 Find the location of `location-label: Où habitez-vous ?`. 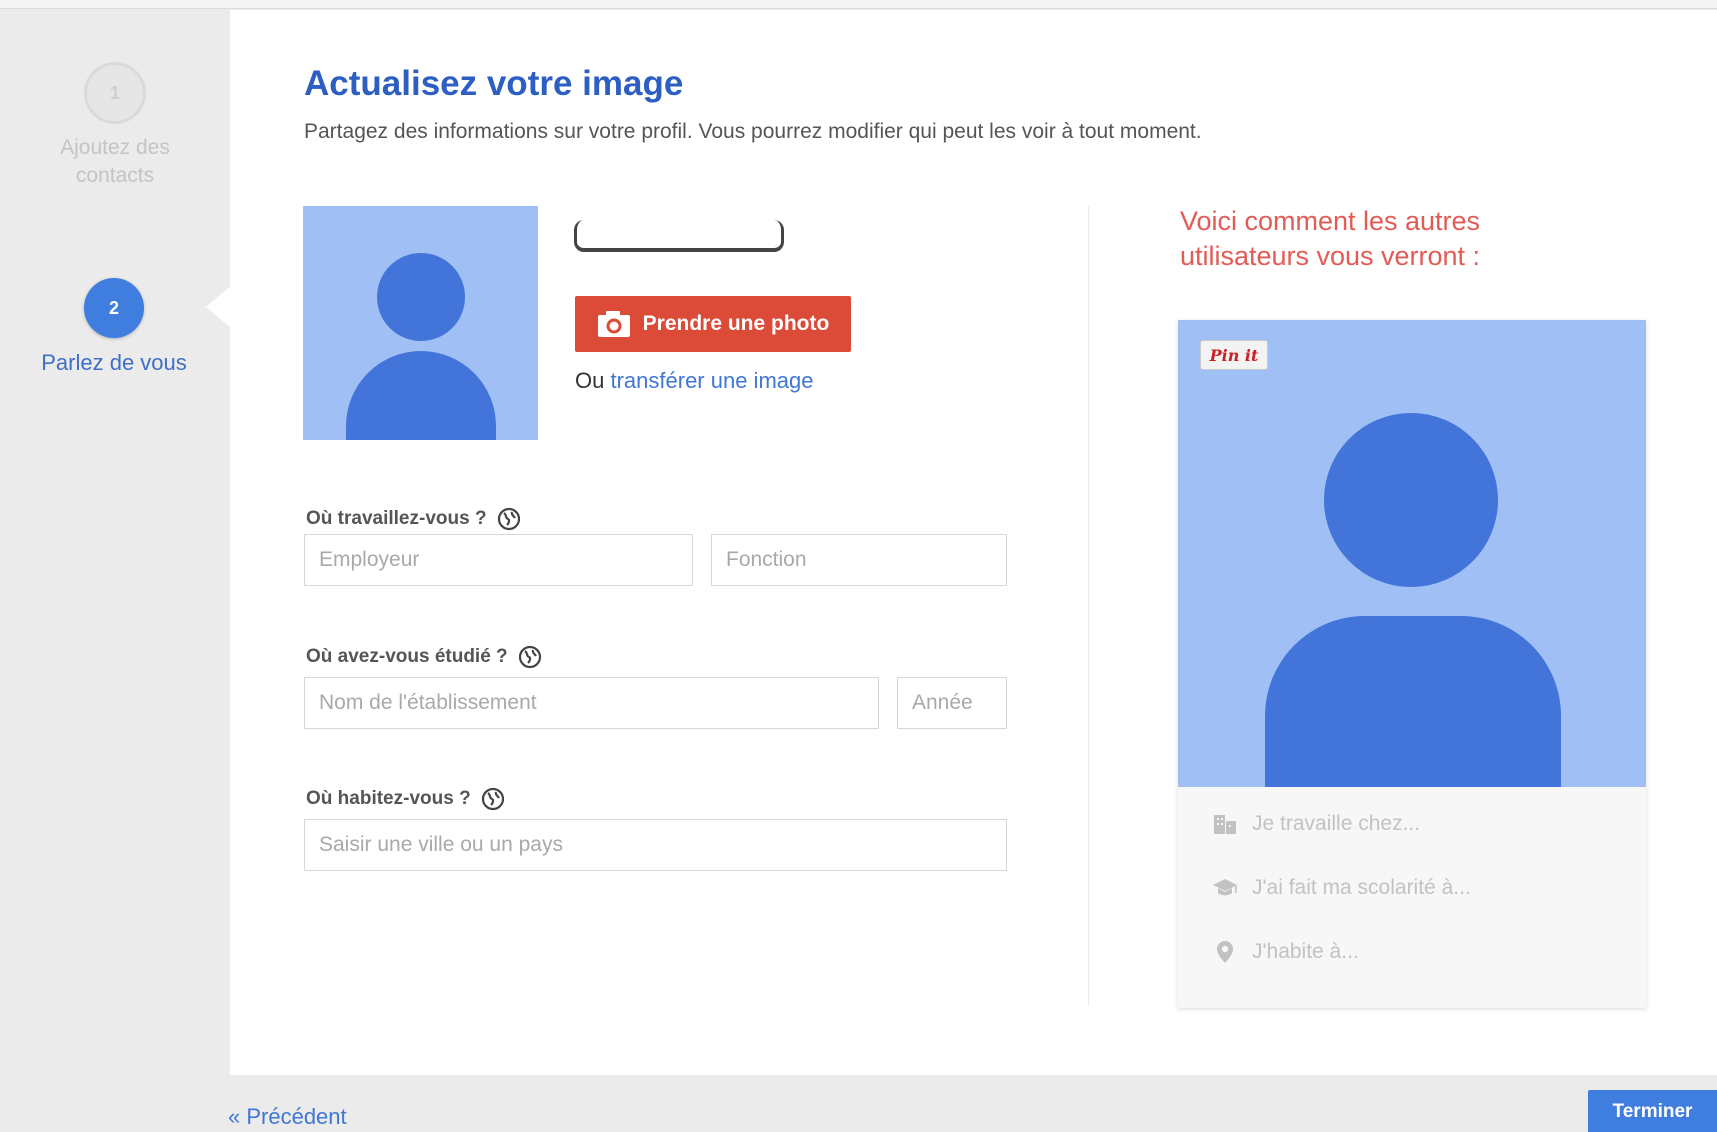

location-label: Où habitez-vous ? is located at coordinates (405, 799).